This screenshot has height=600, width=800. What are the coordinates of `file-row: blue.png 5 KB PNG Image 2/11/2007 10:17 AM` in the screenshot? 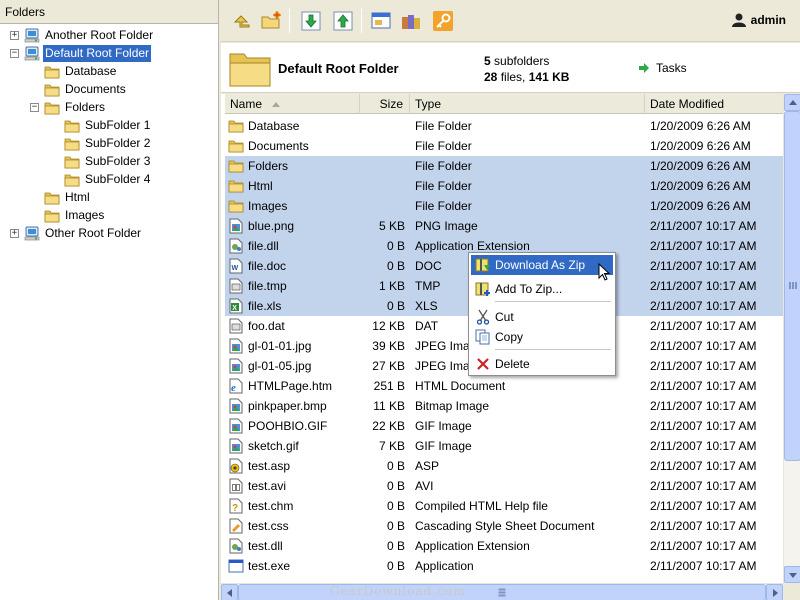 It's located at (504, 226).